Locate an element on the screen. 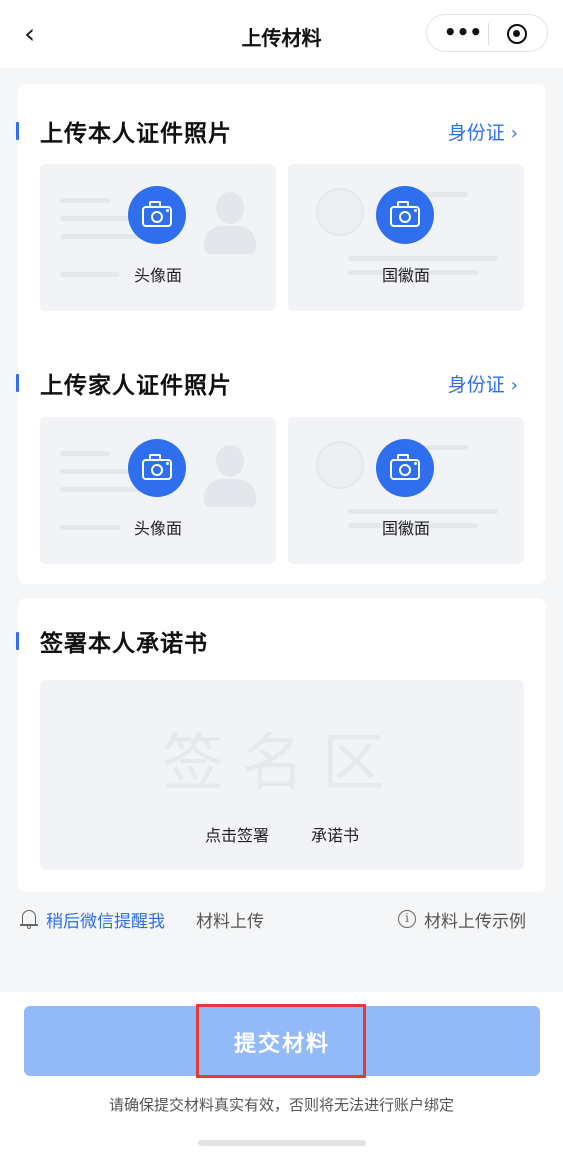 The width and height of the screenshot is (563, 1157). family-id-header: 上传家人证件照片 身份证 › is located at coordinates (281, 382).